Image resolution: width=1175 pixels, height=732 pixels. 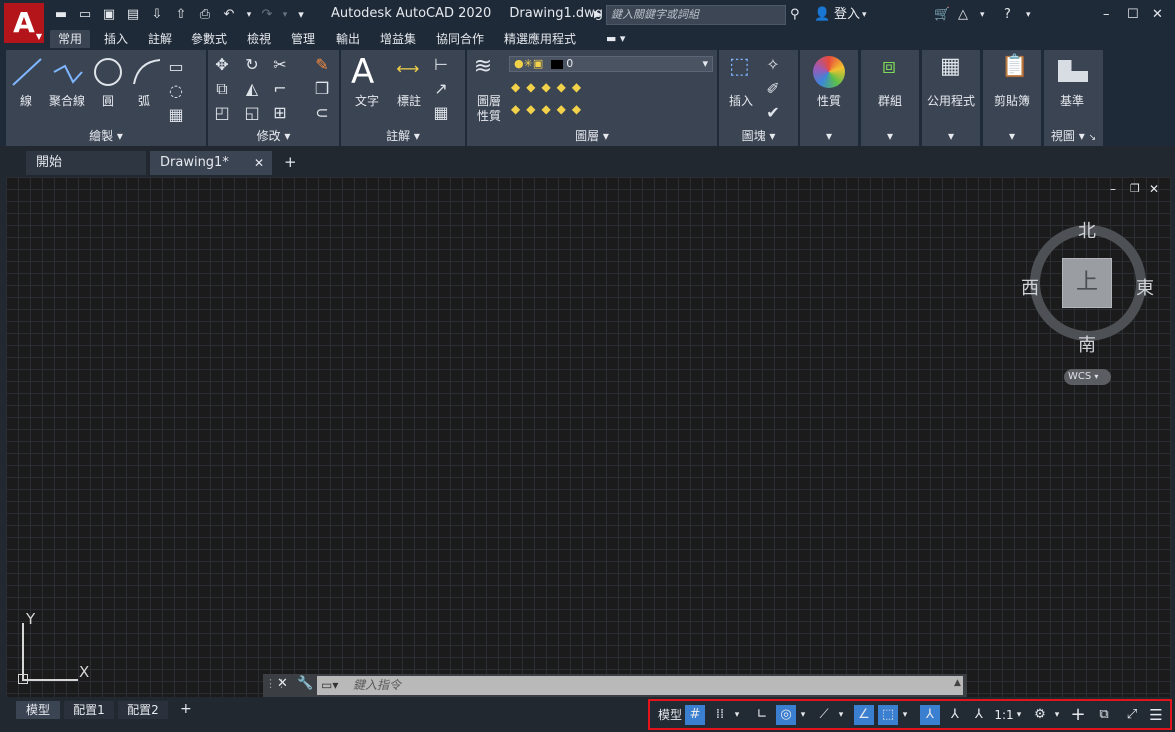 What do you see at coordinates (186, 709) in the screenshot?
I see `new-layout-plus-icon: +` at bounding box center [186, 709].